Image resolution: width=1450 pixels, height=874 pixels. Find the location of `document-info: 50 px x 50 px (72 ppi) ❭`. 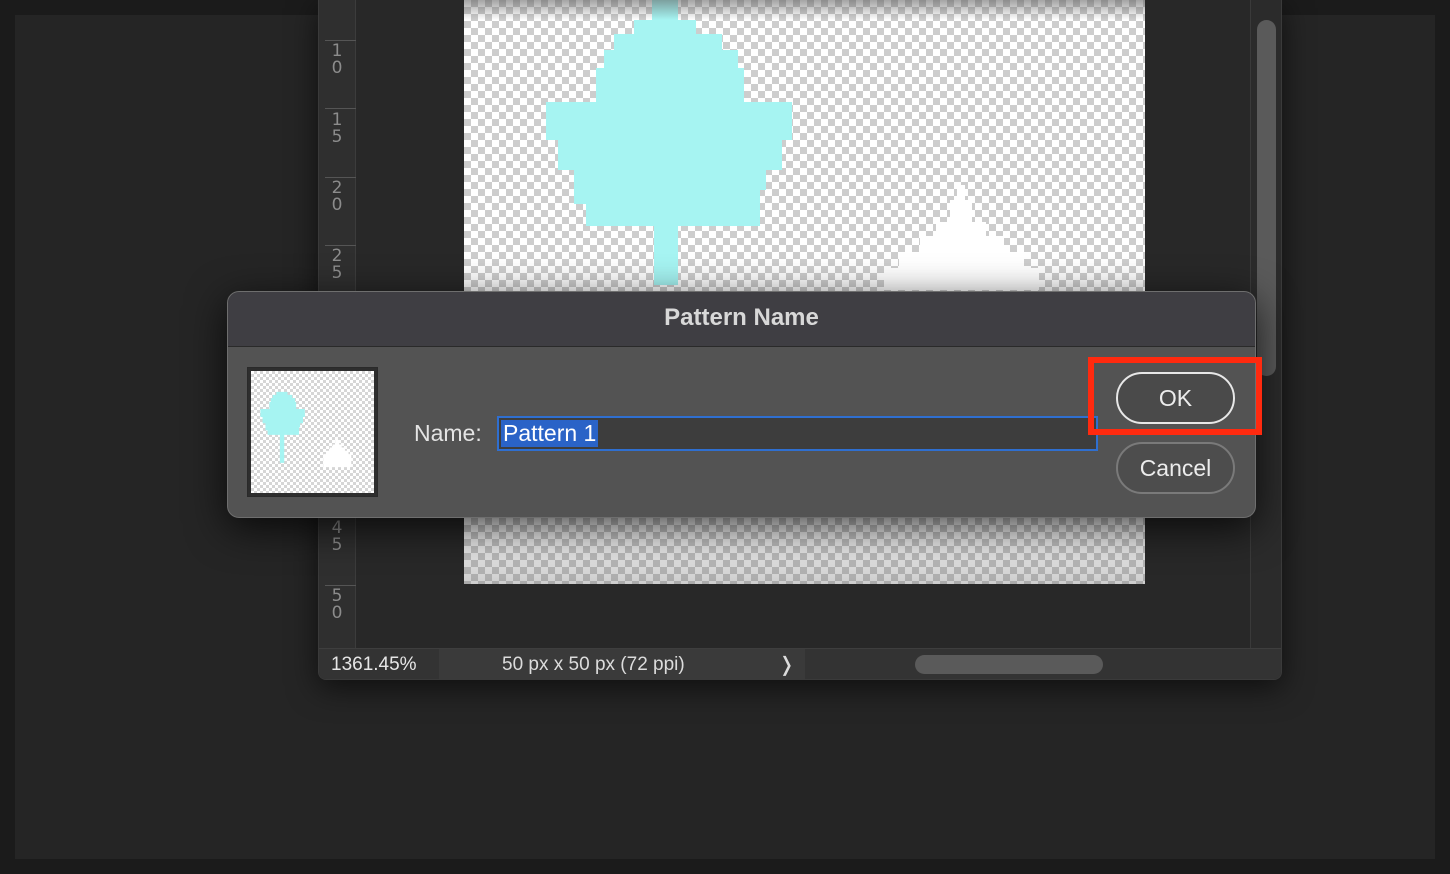

document-info: 50 px x 50 px (72 ppi) ❭ is located at coordinates (622, 664).